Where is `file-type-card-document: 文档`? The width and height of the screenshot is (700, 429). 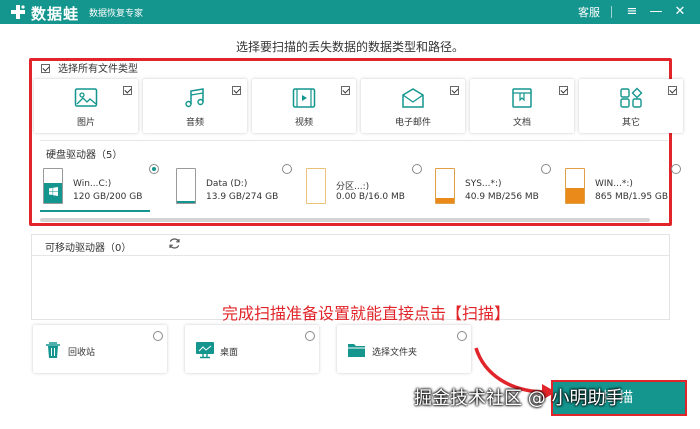 file-type-card-document: 文档 is located at coordinates (522, 106).